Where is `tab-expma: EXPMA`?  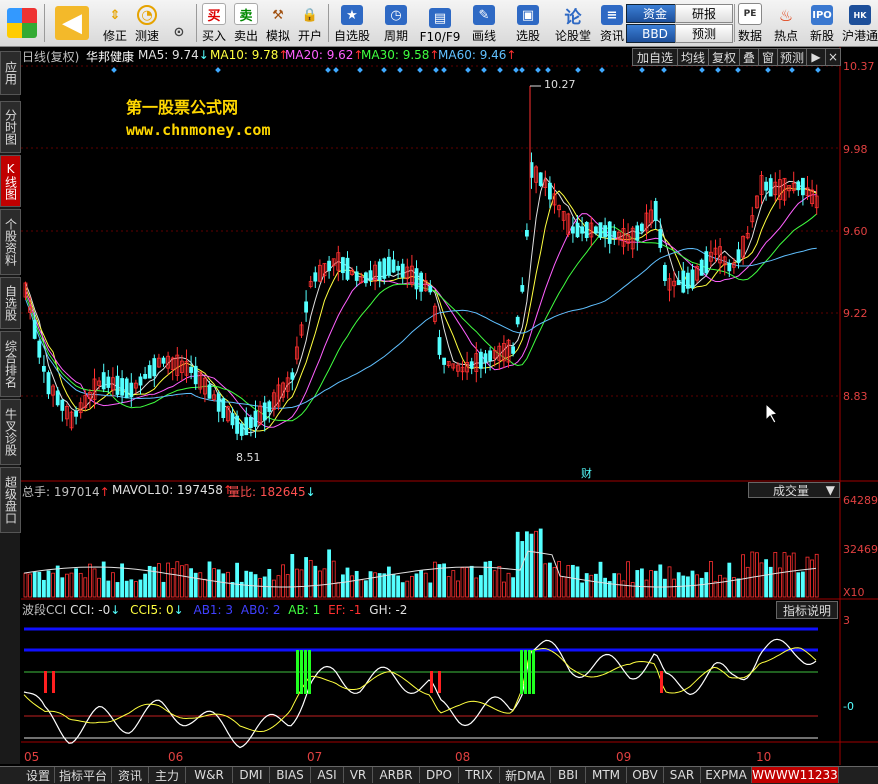
tab-expma: EXPMA is located at coordinates (726, 775).